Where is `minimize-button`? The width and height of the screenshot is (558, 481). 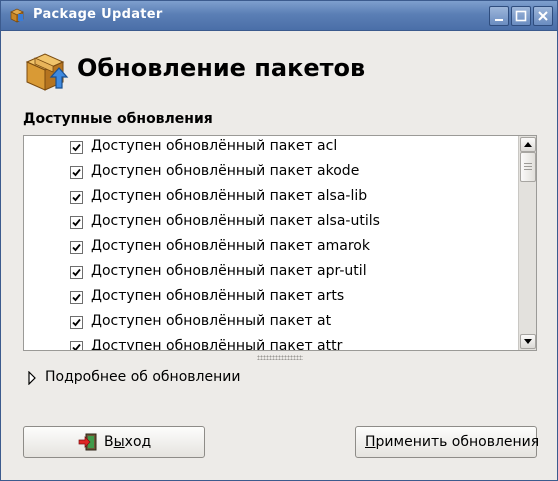 minimize-button is located at coordinates (499, 16).